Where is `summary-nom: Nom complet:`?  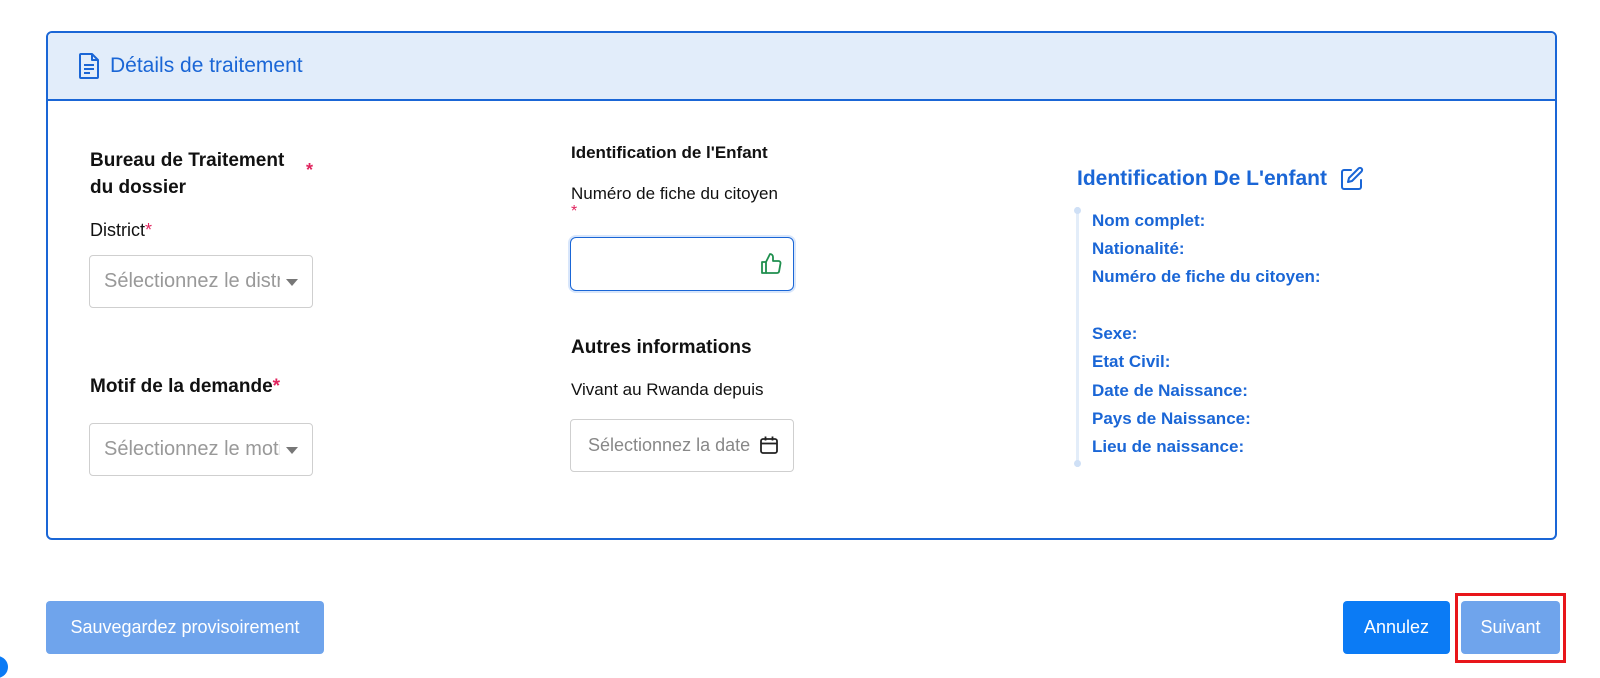
summary-nom: Nom complet: is located at coordinates (1149, 220).